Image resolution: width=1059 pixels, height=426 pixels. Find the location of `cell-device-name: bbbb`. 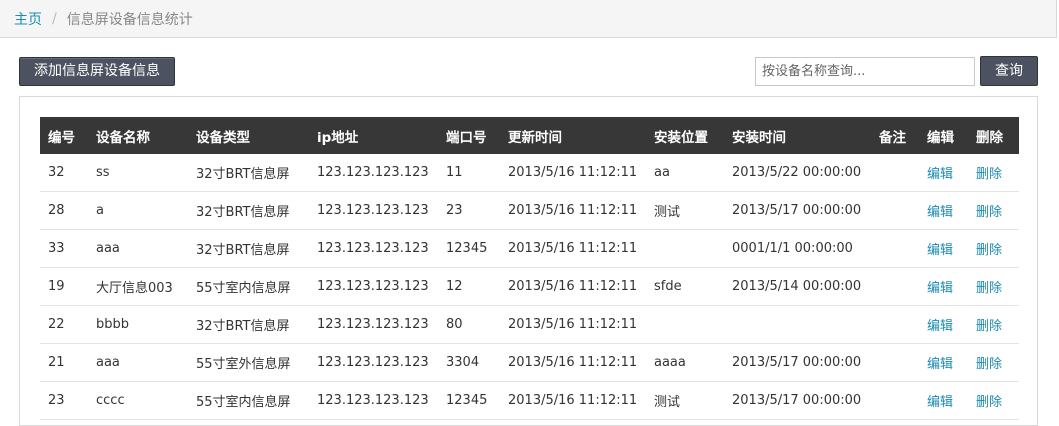

cell-device-name: bbbb is located at coordinates (138, 324).